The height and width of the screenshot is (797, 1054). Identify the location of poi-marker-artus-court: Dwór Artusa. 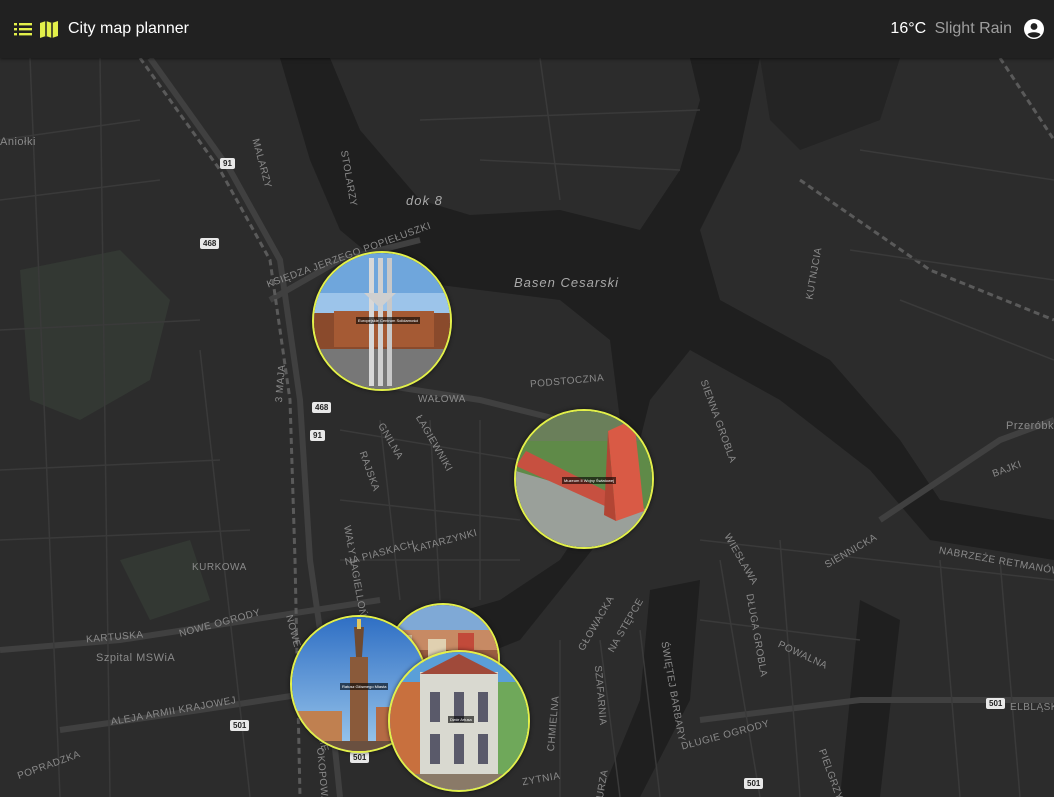
(459, 721).